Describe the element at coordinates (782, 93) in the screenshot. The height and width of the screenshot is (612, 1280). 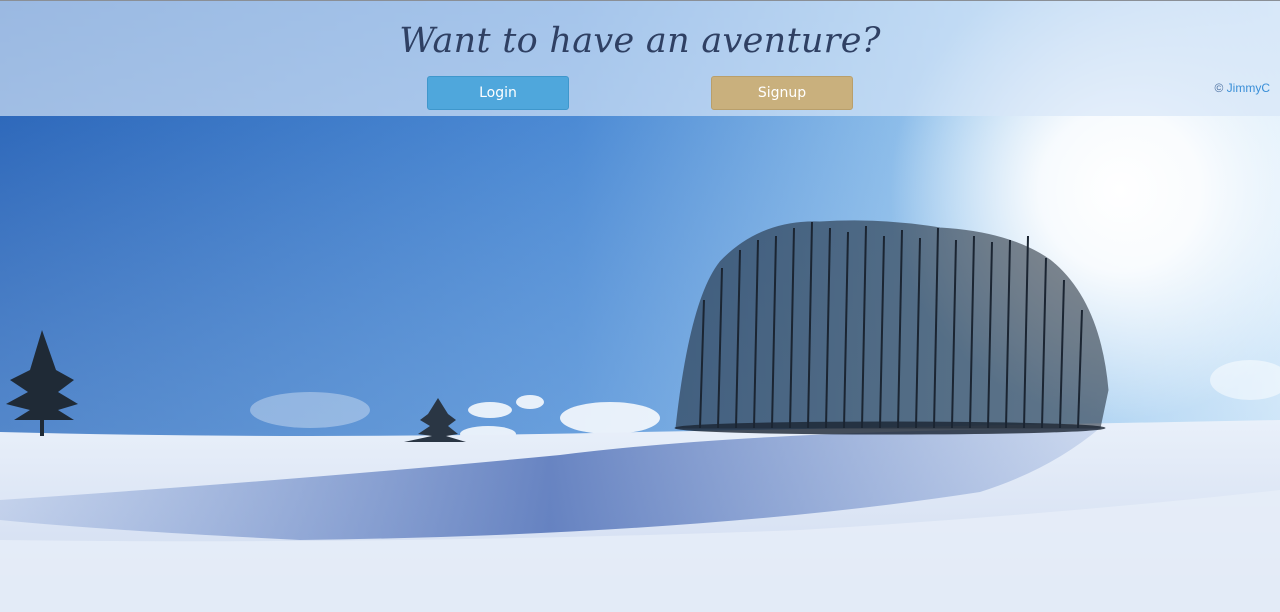
I see `signup-button: Signup` at that location.